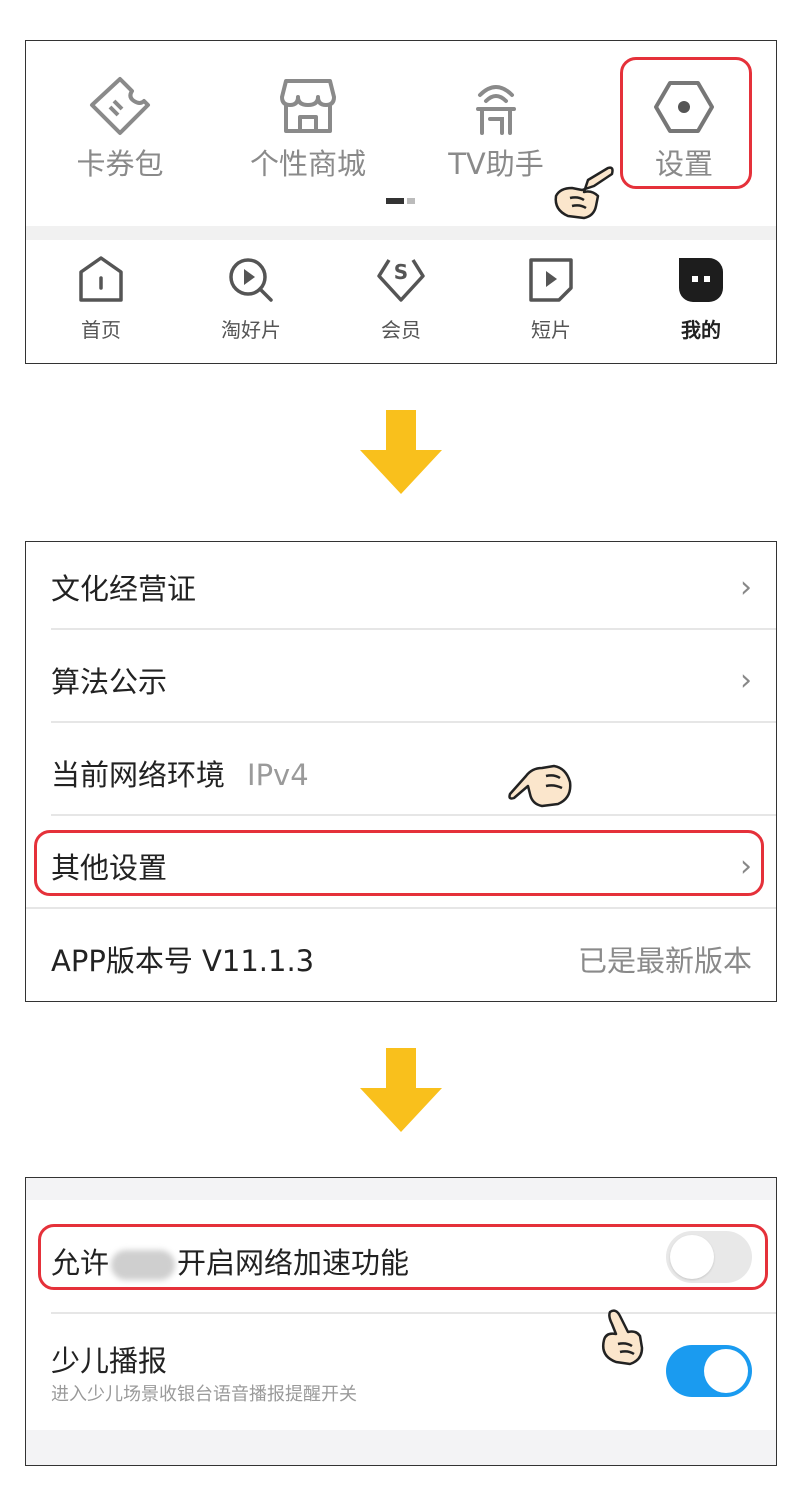 Image resolution: width=800 pixels, height=1507 pixels. I want to click on row-label: 文化经营证, so click(124, 589).